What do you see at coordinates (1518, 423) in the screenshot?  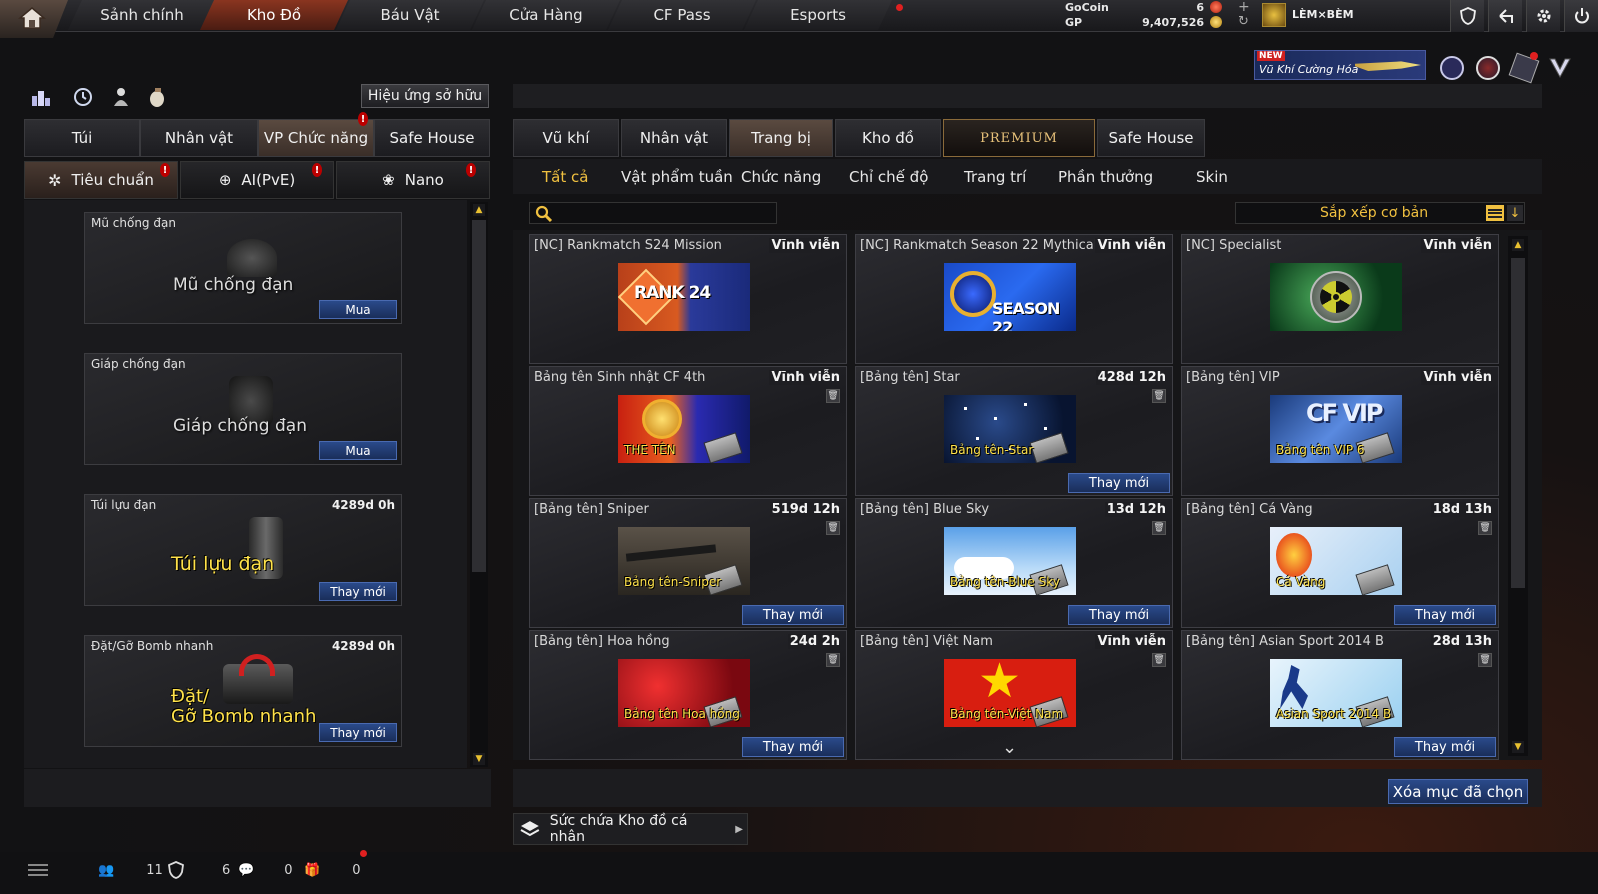 I see `right-scrollbar-thumb` at bounding box center [1518, 423].